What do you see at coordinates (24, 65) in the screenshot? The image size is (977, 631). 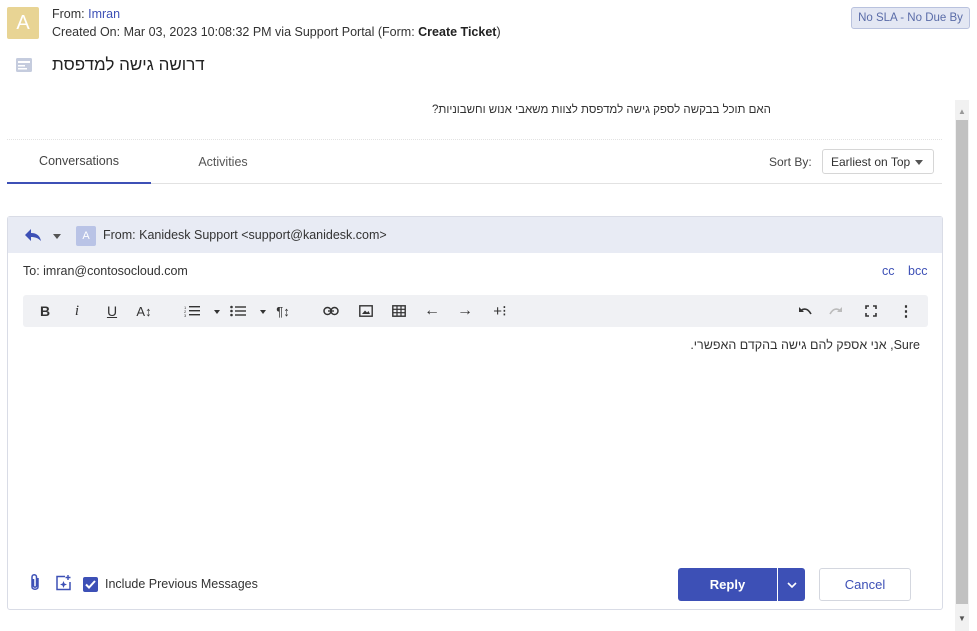 I see `ticket-card-icon` at bounding box center [24, 65].